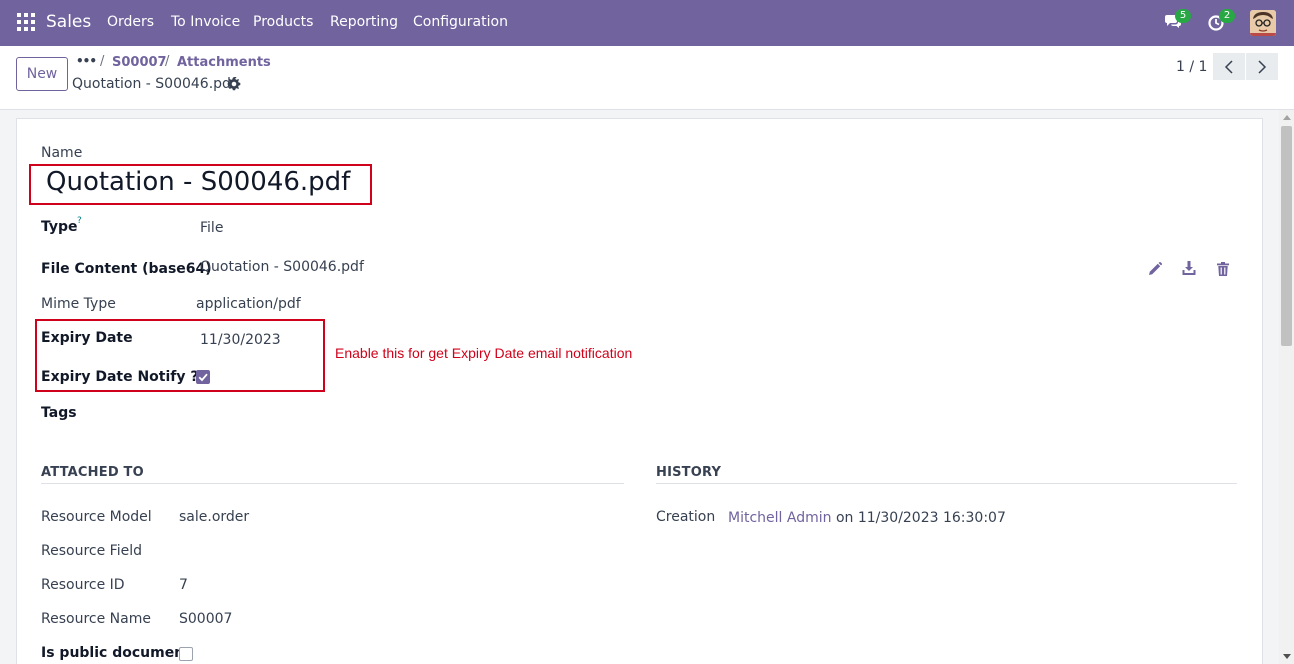 Image resolution: width=1294 pixels, height=664 pixels. I want to click on attached-to-section-title: ATTACHED TO, so click(92, 472).